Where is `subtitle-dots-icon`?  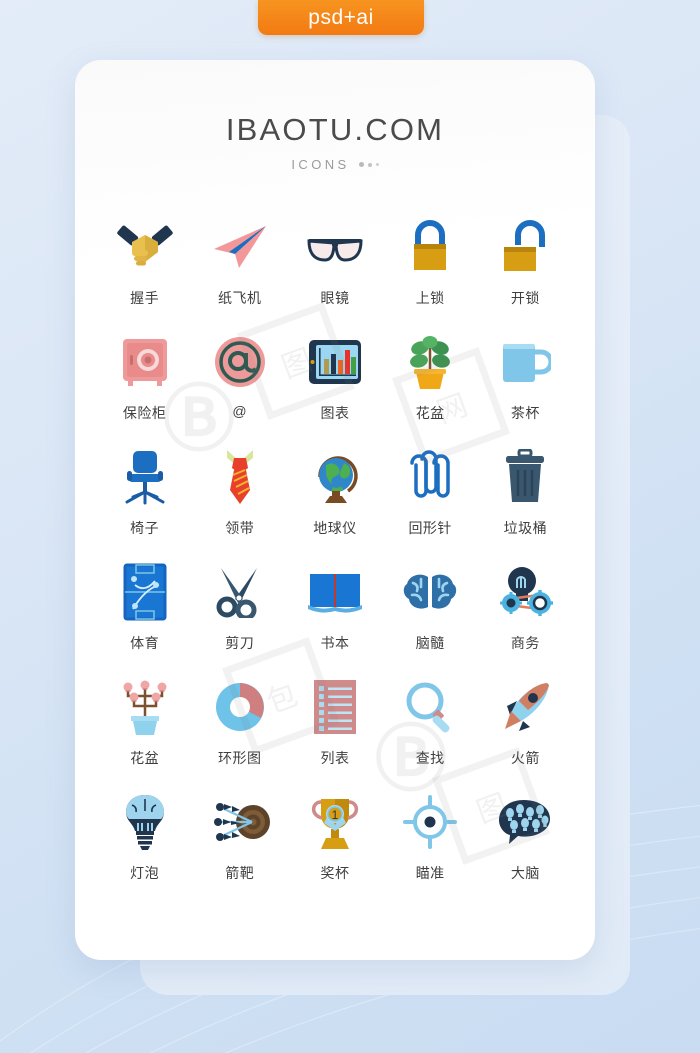 subtitle-dots-icon is located at coordinates (368, 164).